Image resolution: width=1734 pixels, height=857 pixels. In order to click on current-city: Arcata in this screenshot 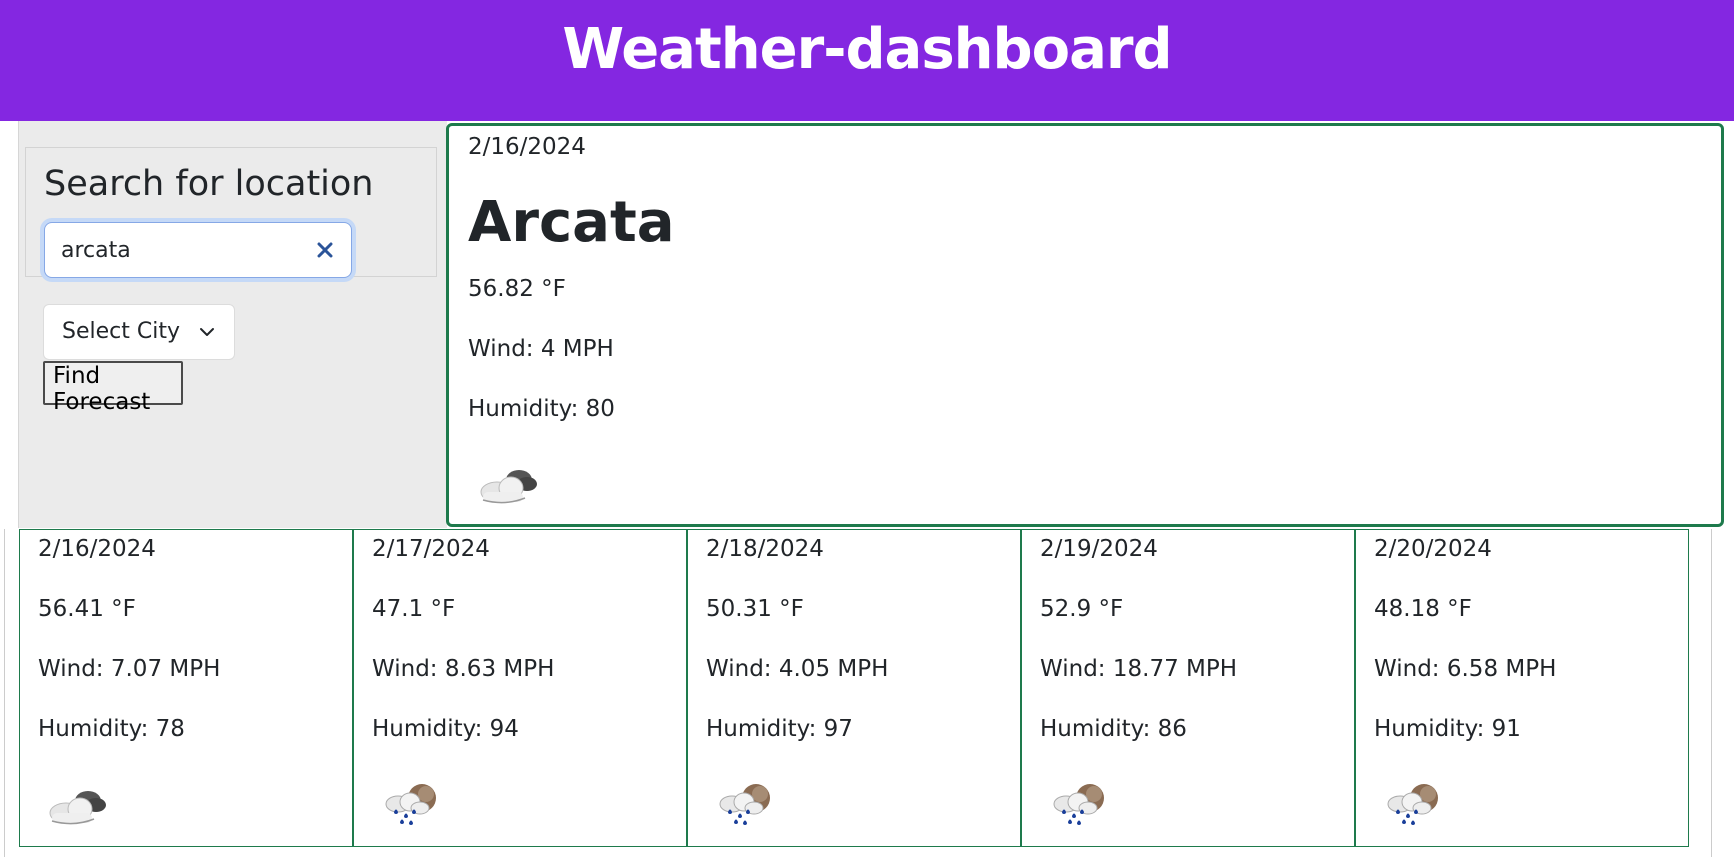, I will do `click(571, 222)`.